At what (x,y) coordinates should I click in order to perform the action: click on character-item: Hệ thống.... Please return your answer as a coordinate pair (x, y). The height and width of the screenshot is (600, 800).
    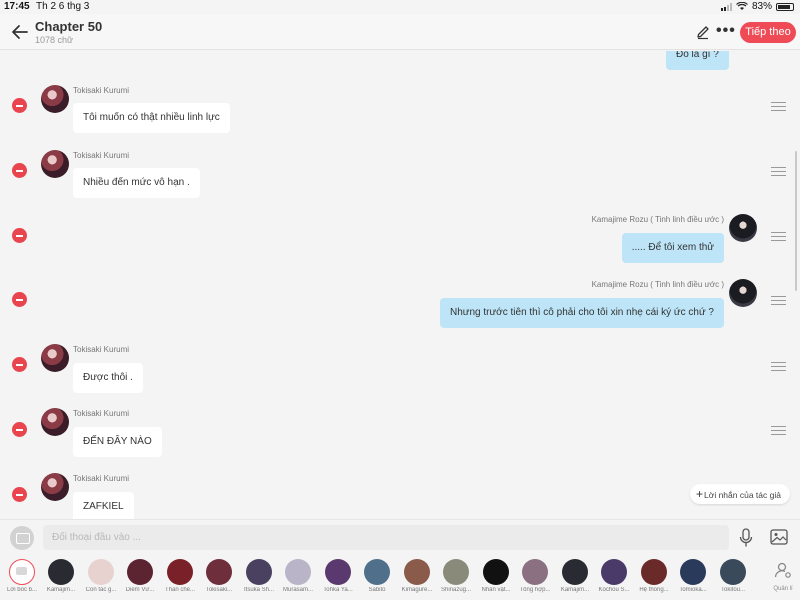
    Looking at the image, I should click on (654, 576).